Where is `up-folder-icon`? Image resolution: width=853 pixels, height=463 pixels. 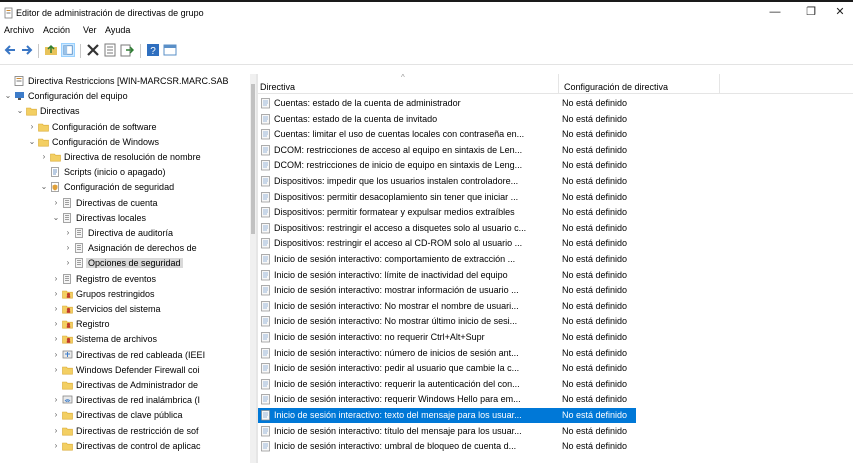
up-folder-icon is located at coordinates (51, 50).